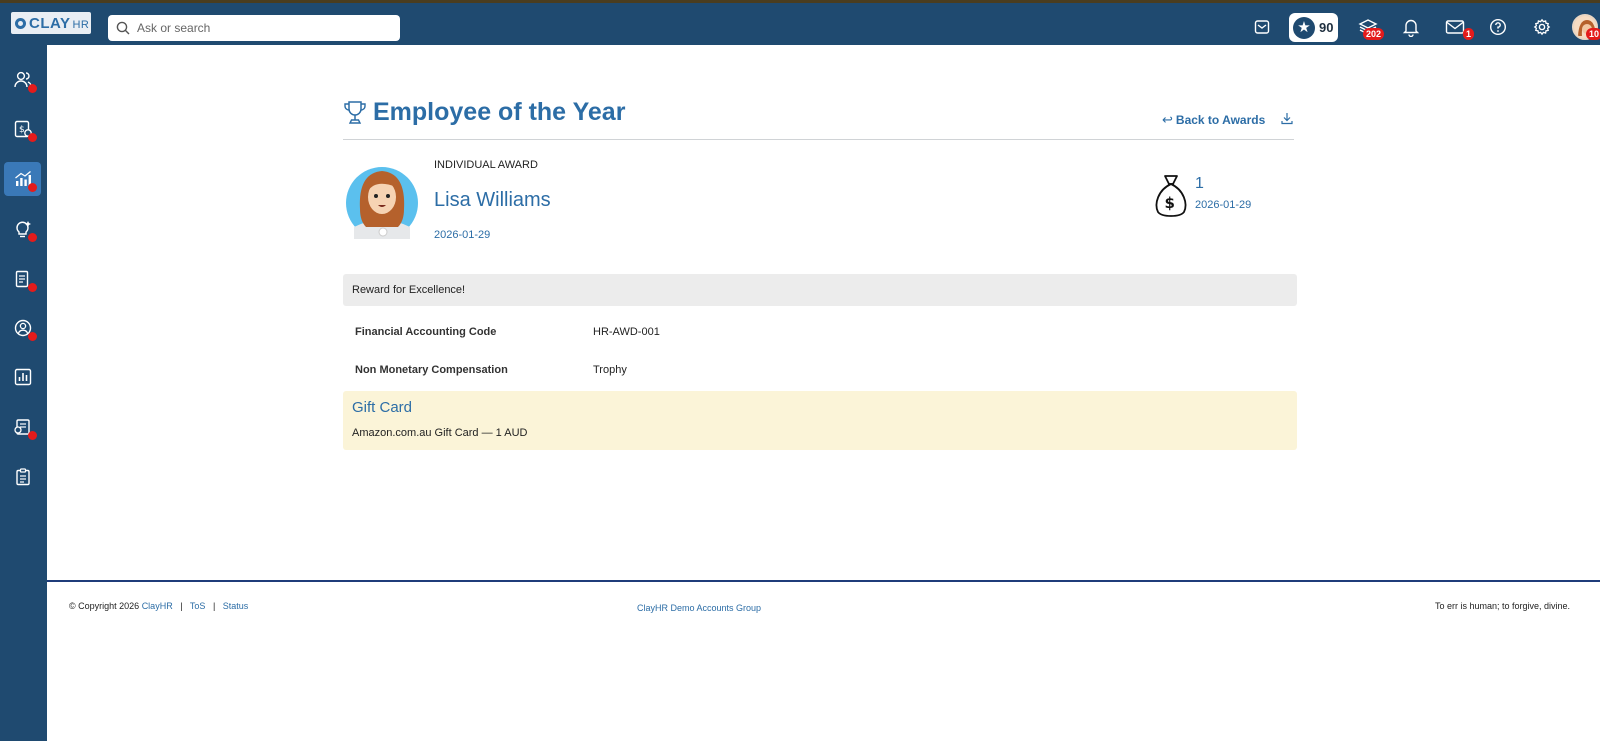  Describe the element at coordinates (1304, 27) in the screenshot. I see `star-icon: ★` at that location.